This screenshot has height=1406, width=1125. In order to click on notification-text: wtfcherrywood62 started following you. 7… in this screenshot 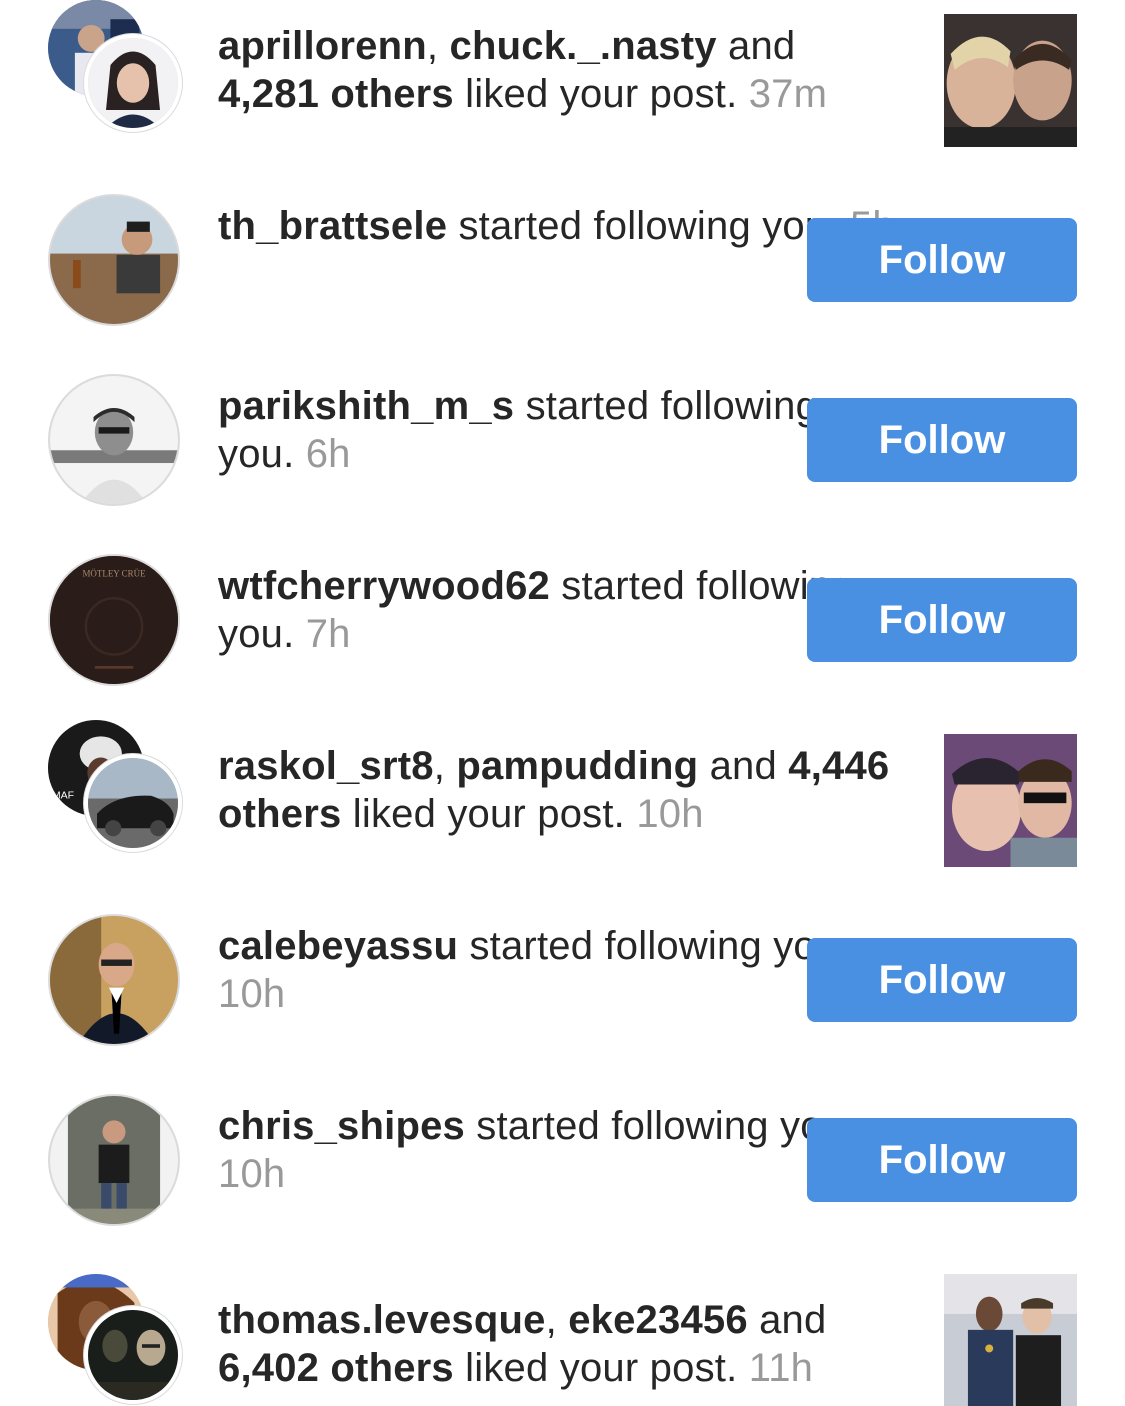, I will do `click(536, 610)`.